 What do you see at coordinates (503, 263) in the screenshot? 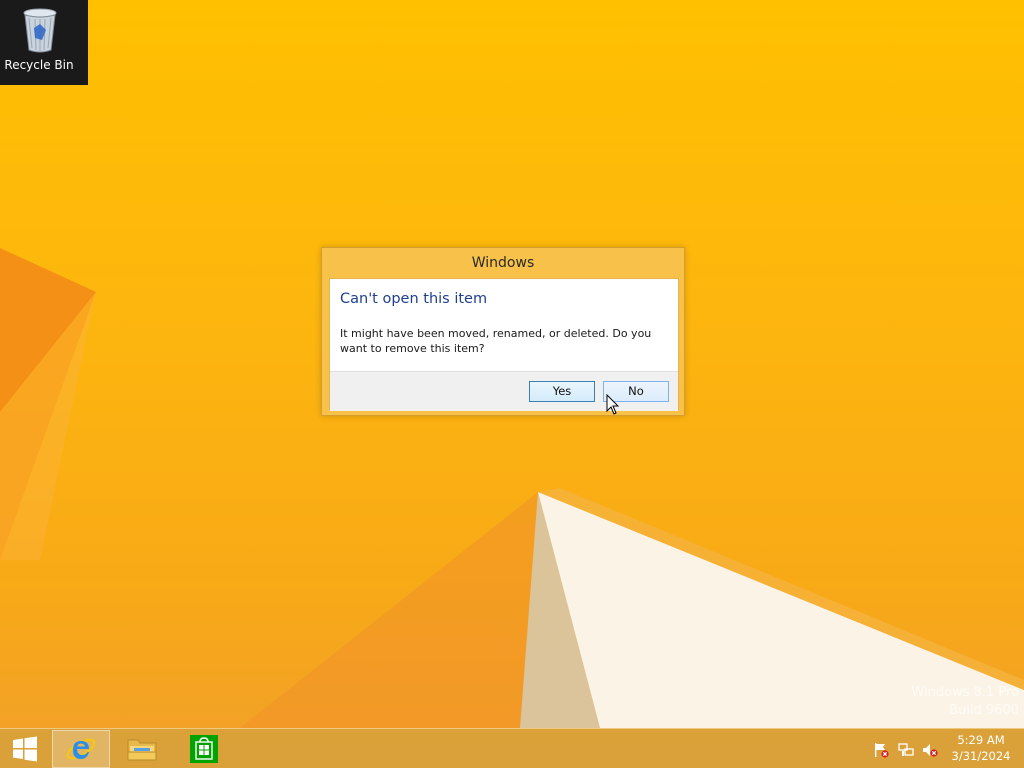
I see `dialog-title: Windows` at bounding box center [503, 263].